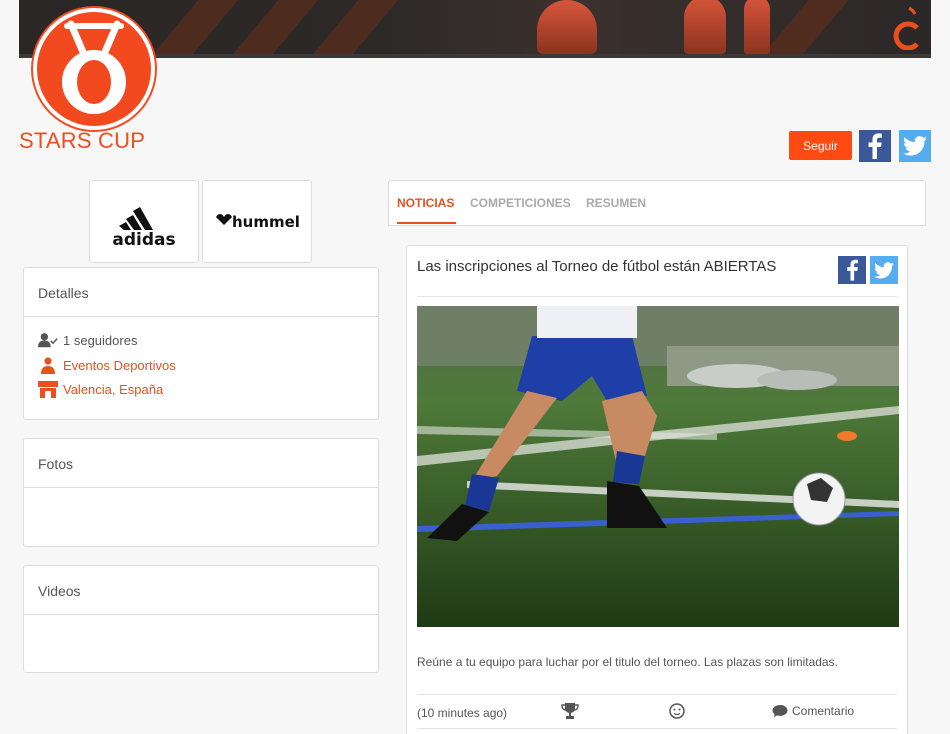 The width and height of the screenshot is (950, 734). What do you see at coordinates (520, 203) in the screenshot?
I see `tab-competiciones: COMPETICIONES` at bounding box center [520, 203].